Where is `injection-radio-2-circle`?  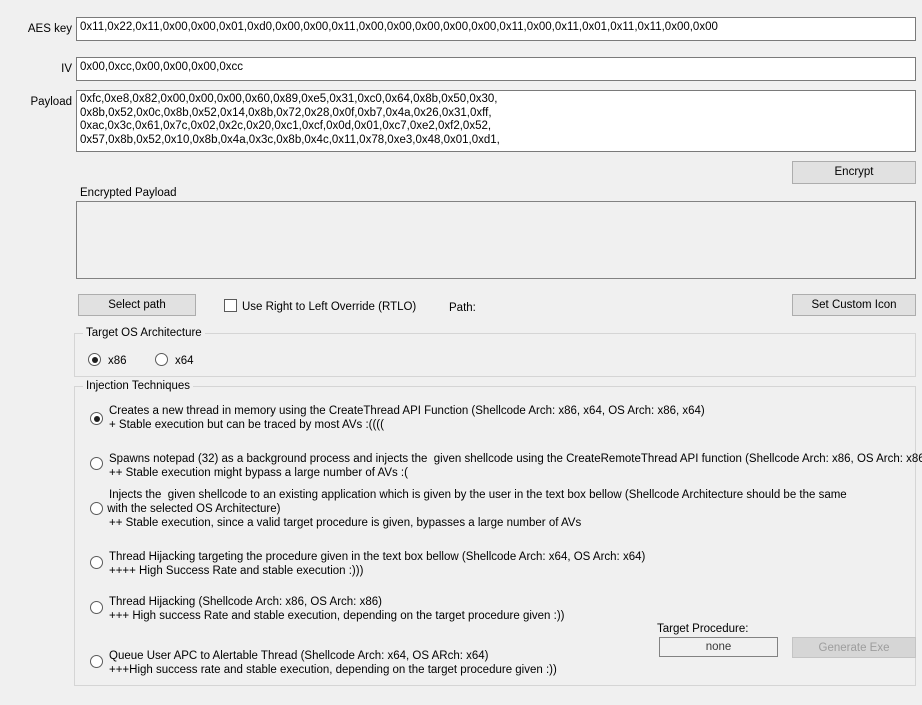
injection-radio-2-circle is located at coordinates (96, 463).